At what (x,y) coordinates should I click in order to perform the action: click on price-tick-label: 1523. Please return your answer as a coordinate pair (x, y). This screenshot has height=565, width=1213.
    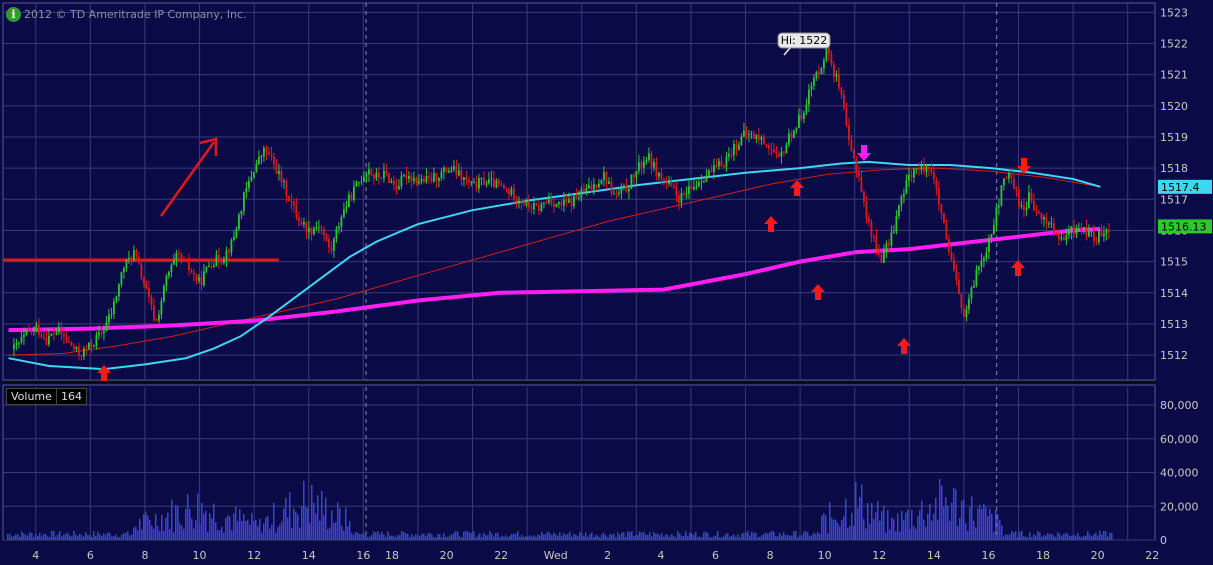
    Looking at the image, I should click on (1174, 12).